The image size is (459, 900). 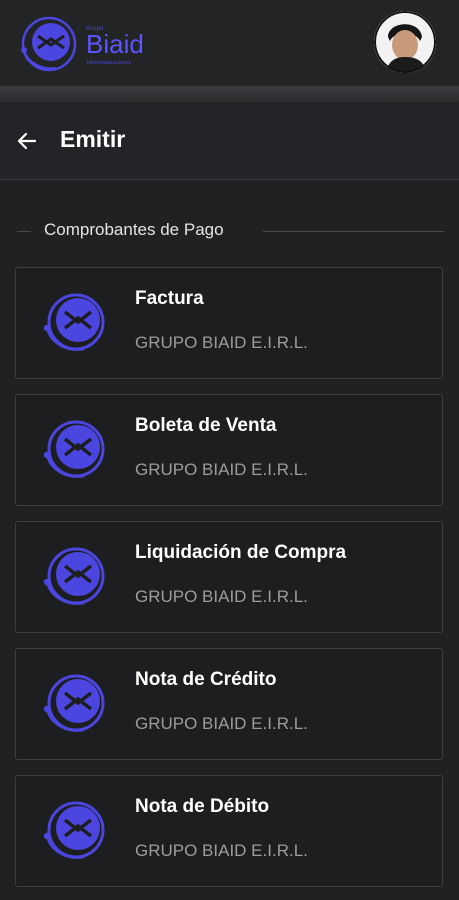 I want to click on card-title: Liquidación de Compra, so click(x=241, y=552).